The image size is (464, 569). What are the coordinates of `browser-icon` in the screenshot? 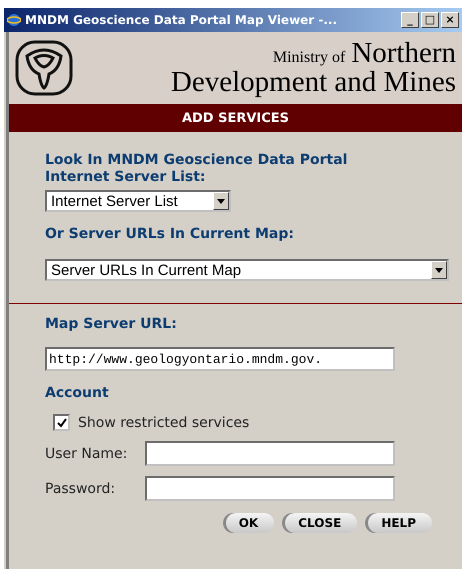 It's located at (14, 20).